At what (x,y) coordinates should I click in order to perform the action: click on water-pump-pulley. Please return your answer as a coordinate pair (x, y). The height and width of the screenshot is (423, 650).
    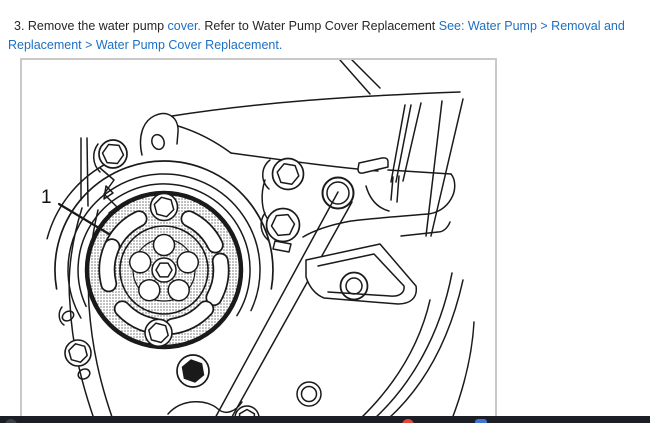
    Looking at the image, I should click on (164, 270).